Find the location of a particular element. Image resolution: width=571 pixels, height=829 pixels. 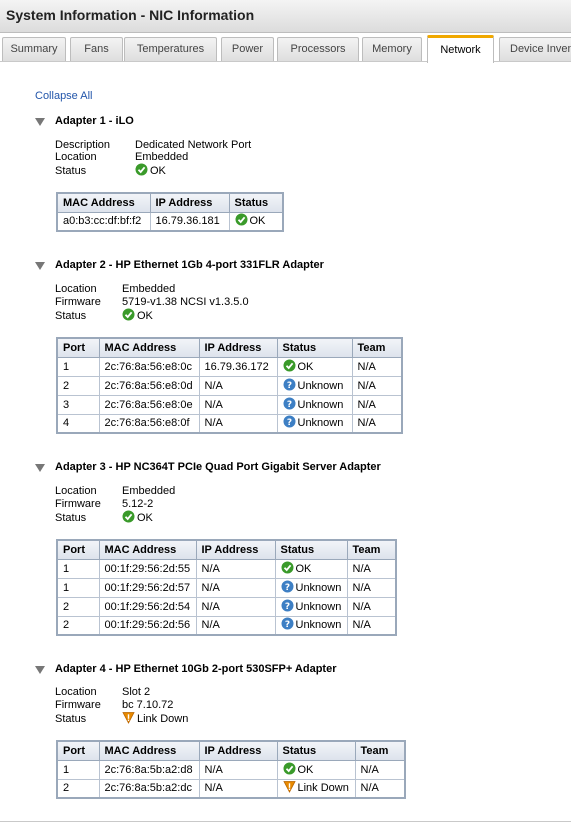

ip-cell: 16.79.36.172 is located at coordinates (238, 366).